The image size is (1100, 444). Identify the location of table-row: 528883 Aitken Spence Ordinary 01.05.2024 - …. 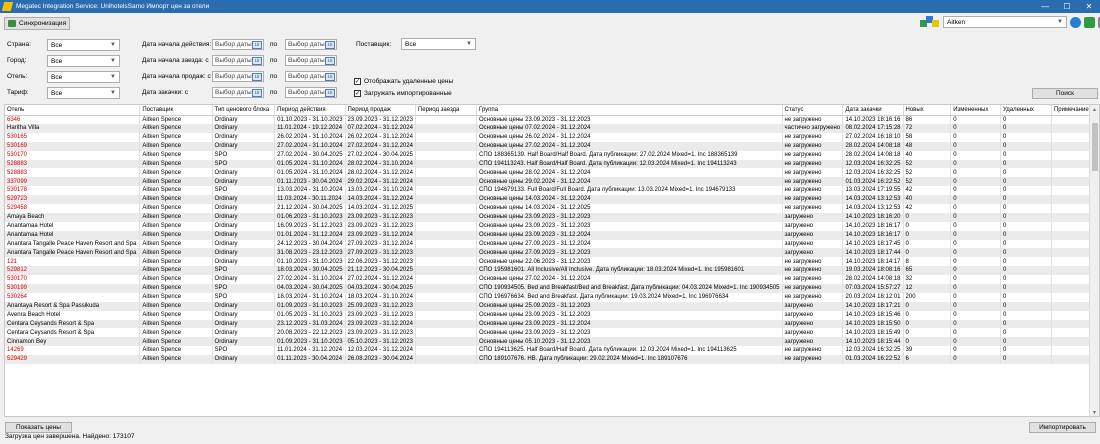
(552, 173).